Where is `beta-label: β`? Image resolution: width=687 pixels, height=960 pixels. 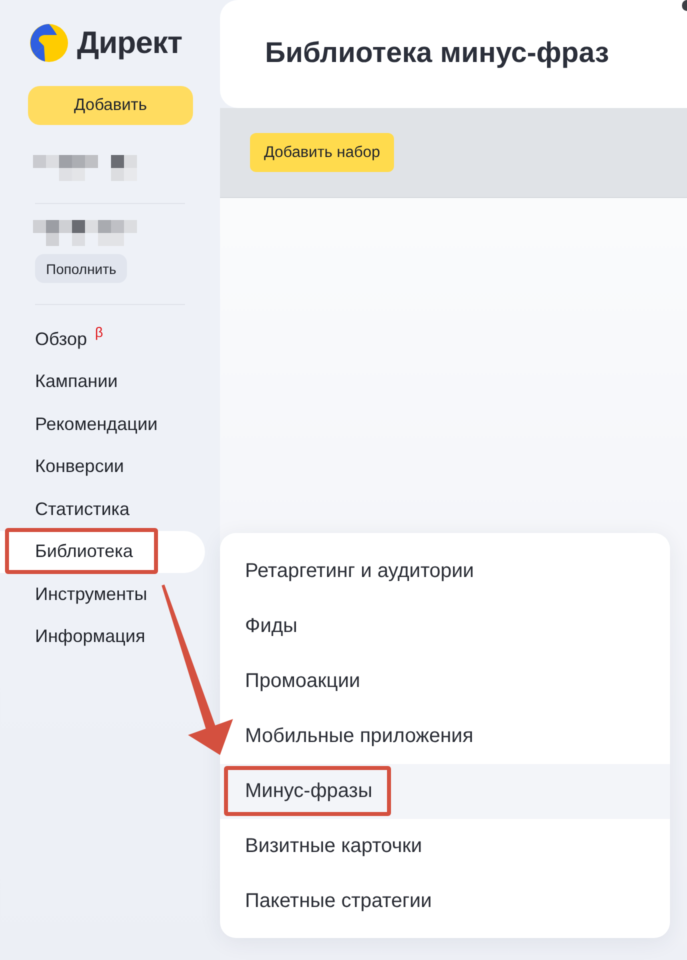 beta-label: β is located at coordinates (99, 332).